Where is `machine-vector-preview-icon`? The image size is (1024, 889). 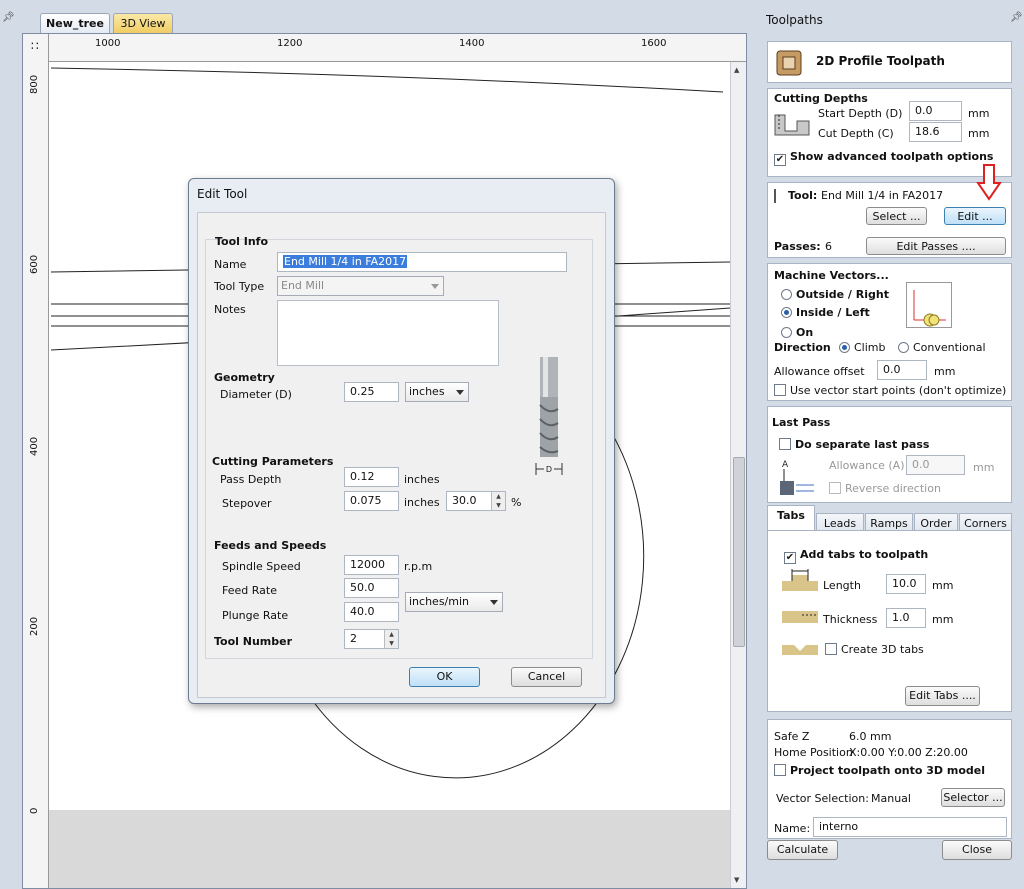
machine-vector-preview-icon is located at coordinates (929, 305).